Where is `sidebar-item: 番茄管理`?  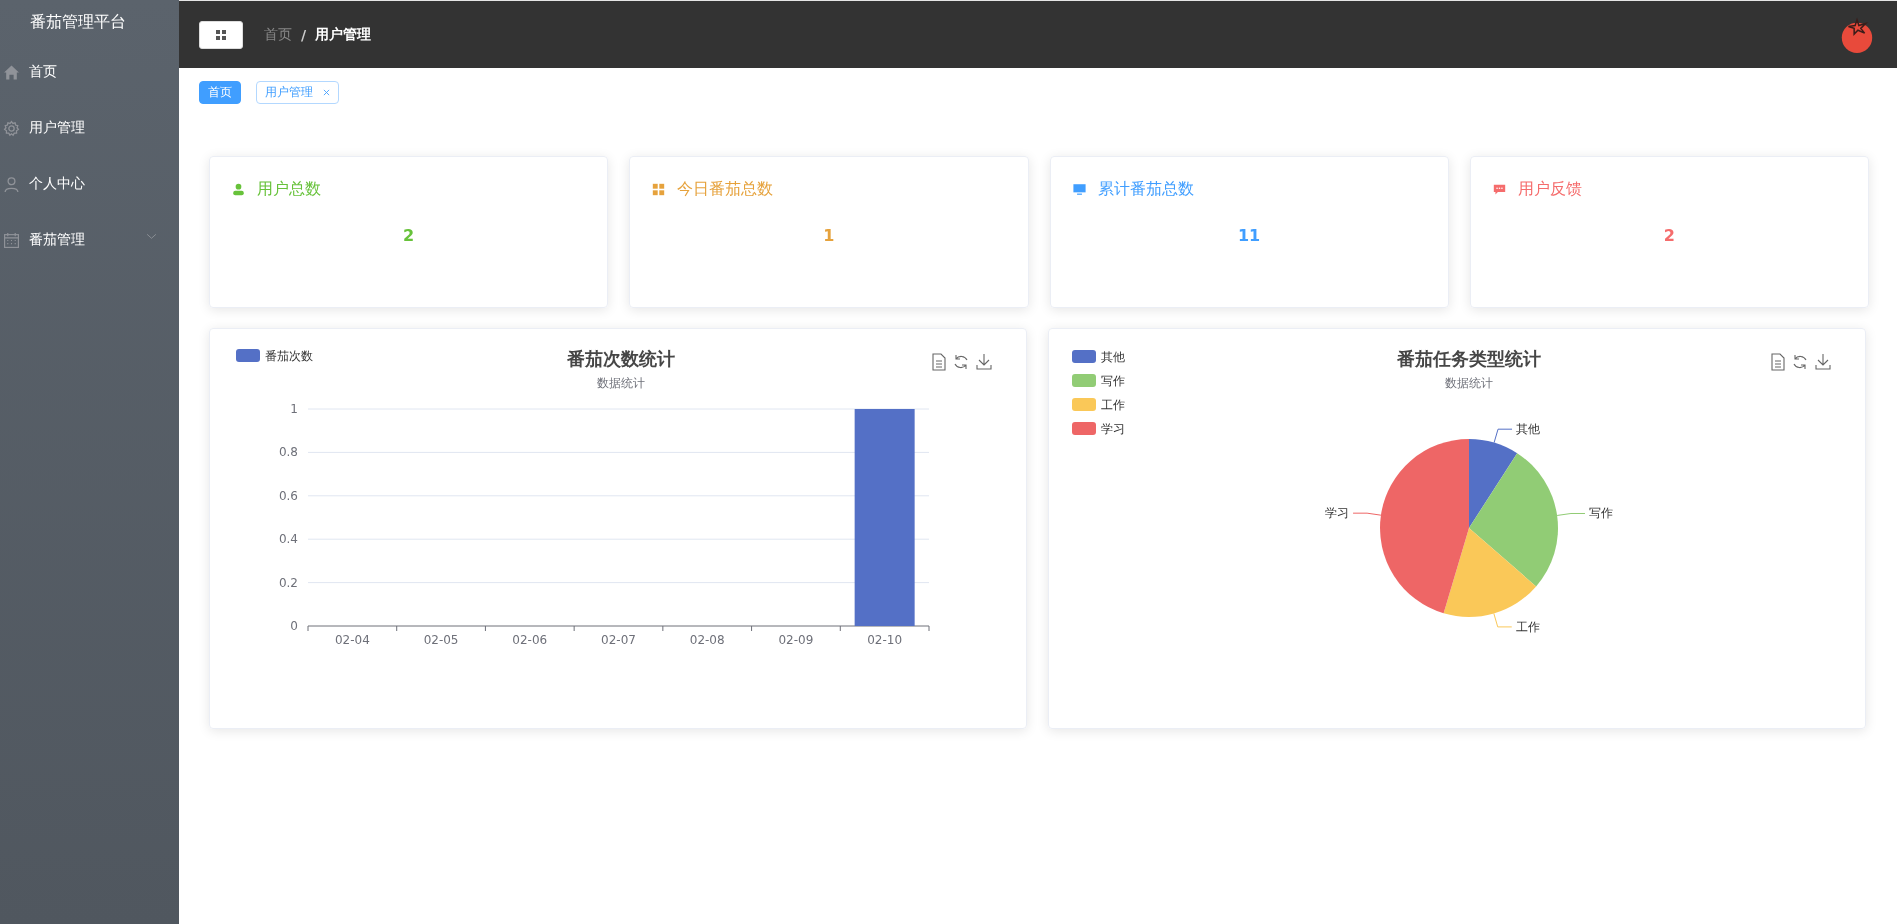
sidebar-item: 番茄管理 is located at coordinates (89, 240).